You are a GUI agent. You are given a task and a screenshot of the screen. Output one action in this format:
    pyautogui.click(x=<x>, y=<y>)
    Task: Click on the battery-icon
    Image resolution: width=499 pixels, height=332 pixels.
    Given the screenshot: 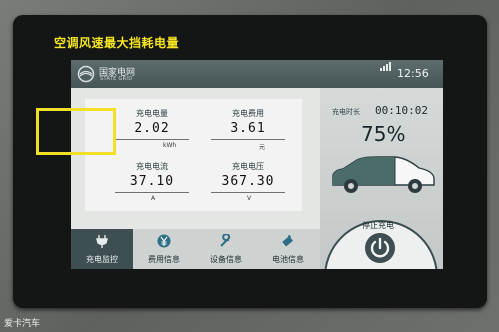 What is the action you would take?
    pyautogui.click(x=287, y=240)
    